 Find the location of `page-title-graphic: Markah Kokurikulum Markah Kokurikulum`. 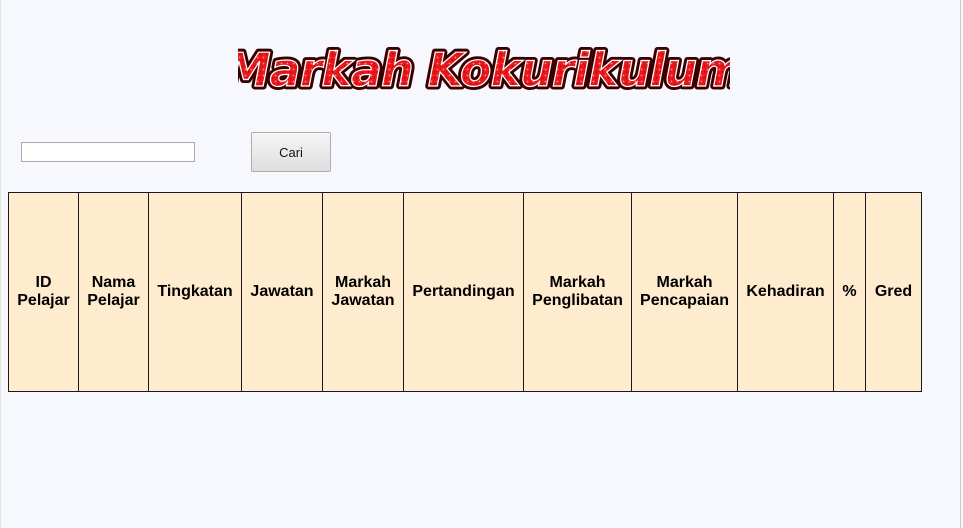

page-title-graphic: Markah Kokurikulum Markah Kokurikulum is located at coordinates (484, 70).